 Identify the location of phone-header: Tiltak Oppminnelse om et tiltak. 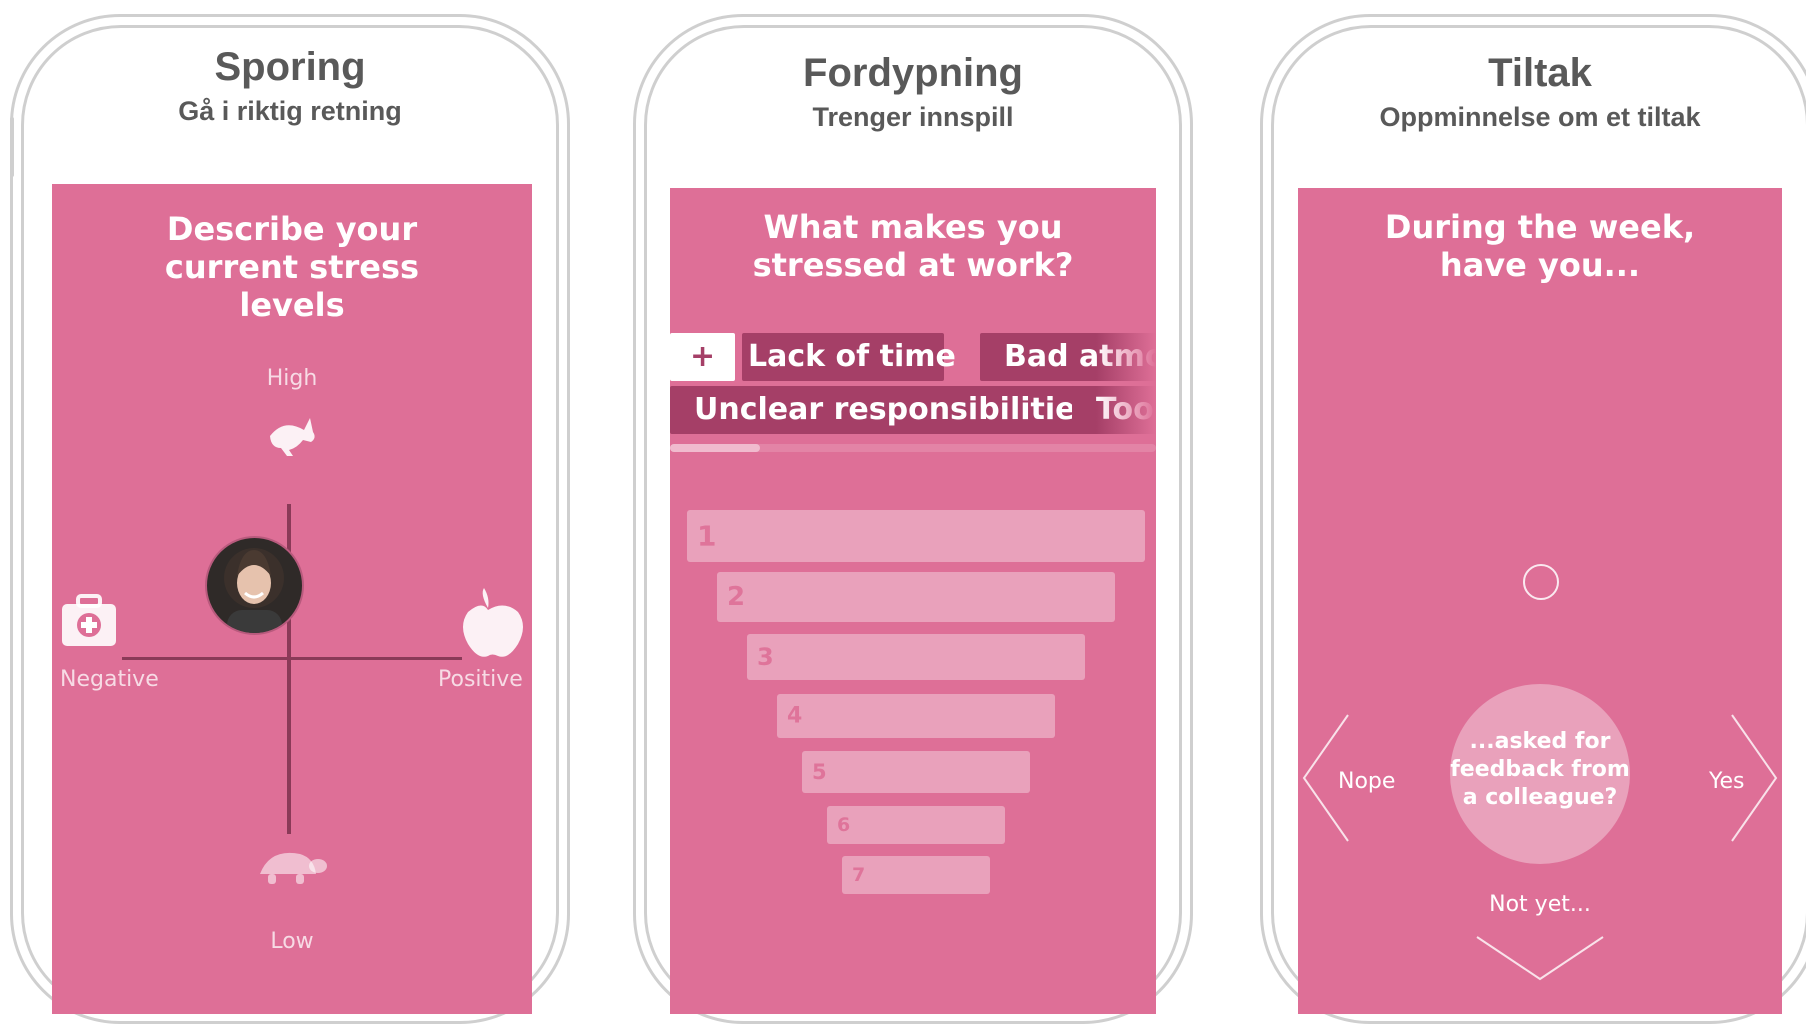
(1534, 92).